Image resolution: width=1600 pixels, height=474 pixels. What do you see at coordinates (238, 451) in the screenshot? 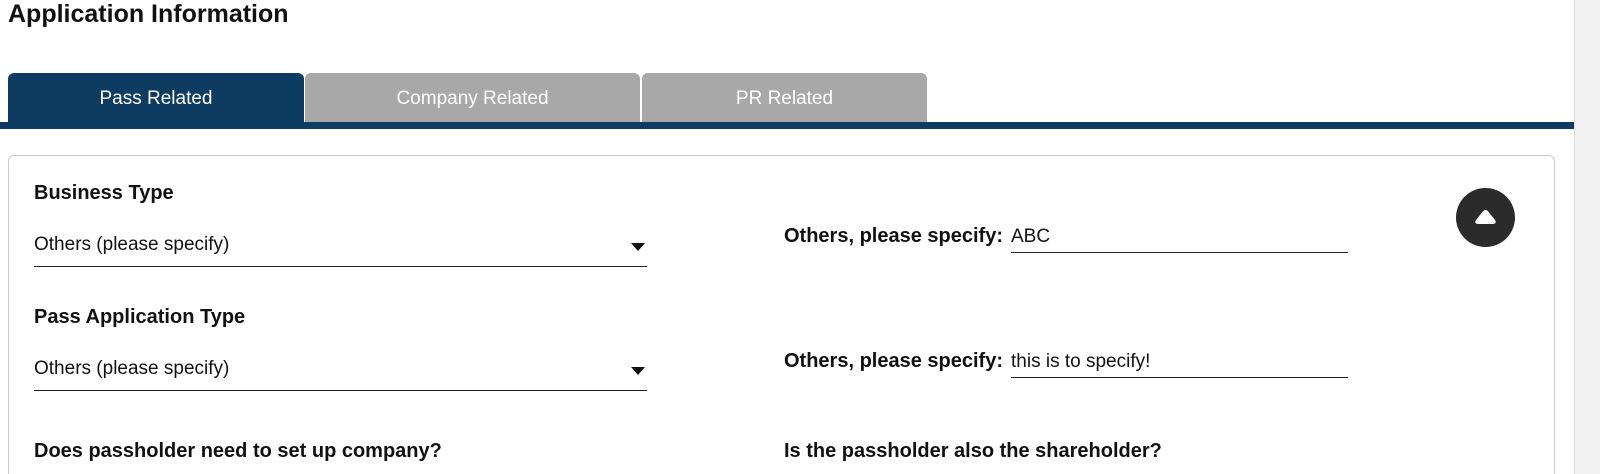
I see `setup-company-question: Does passholder need to set up company?` at bounding box center [238, 451].